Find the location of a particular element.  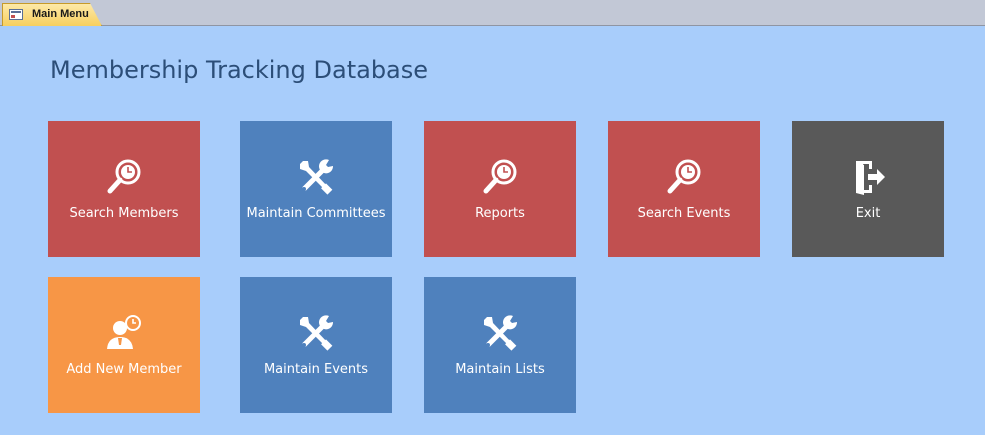

maintain-committees-label: Maintain Committees is located at coordinates (316, 213).